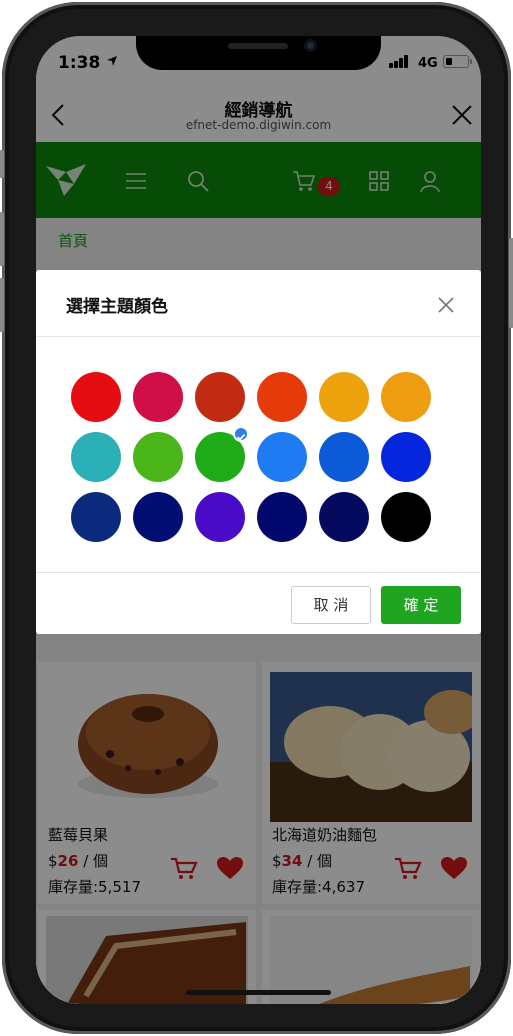 Image resolution: width=513 pixels, height=1036 pixels. I want to click on network-type: 4G, so click(428, 63).